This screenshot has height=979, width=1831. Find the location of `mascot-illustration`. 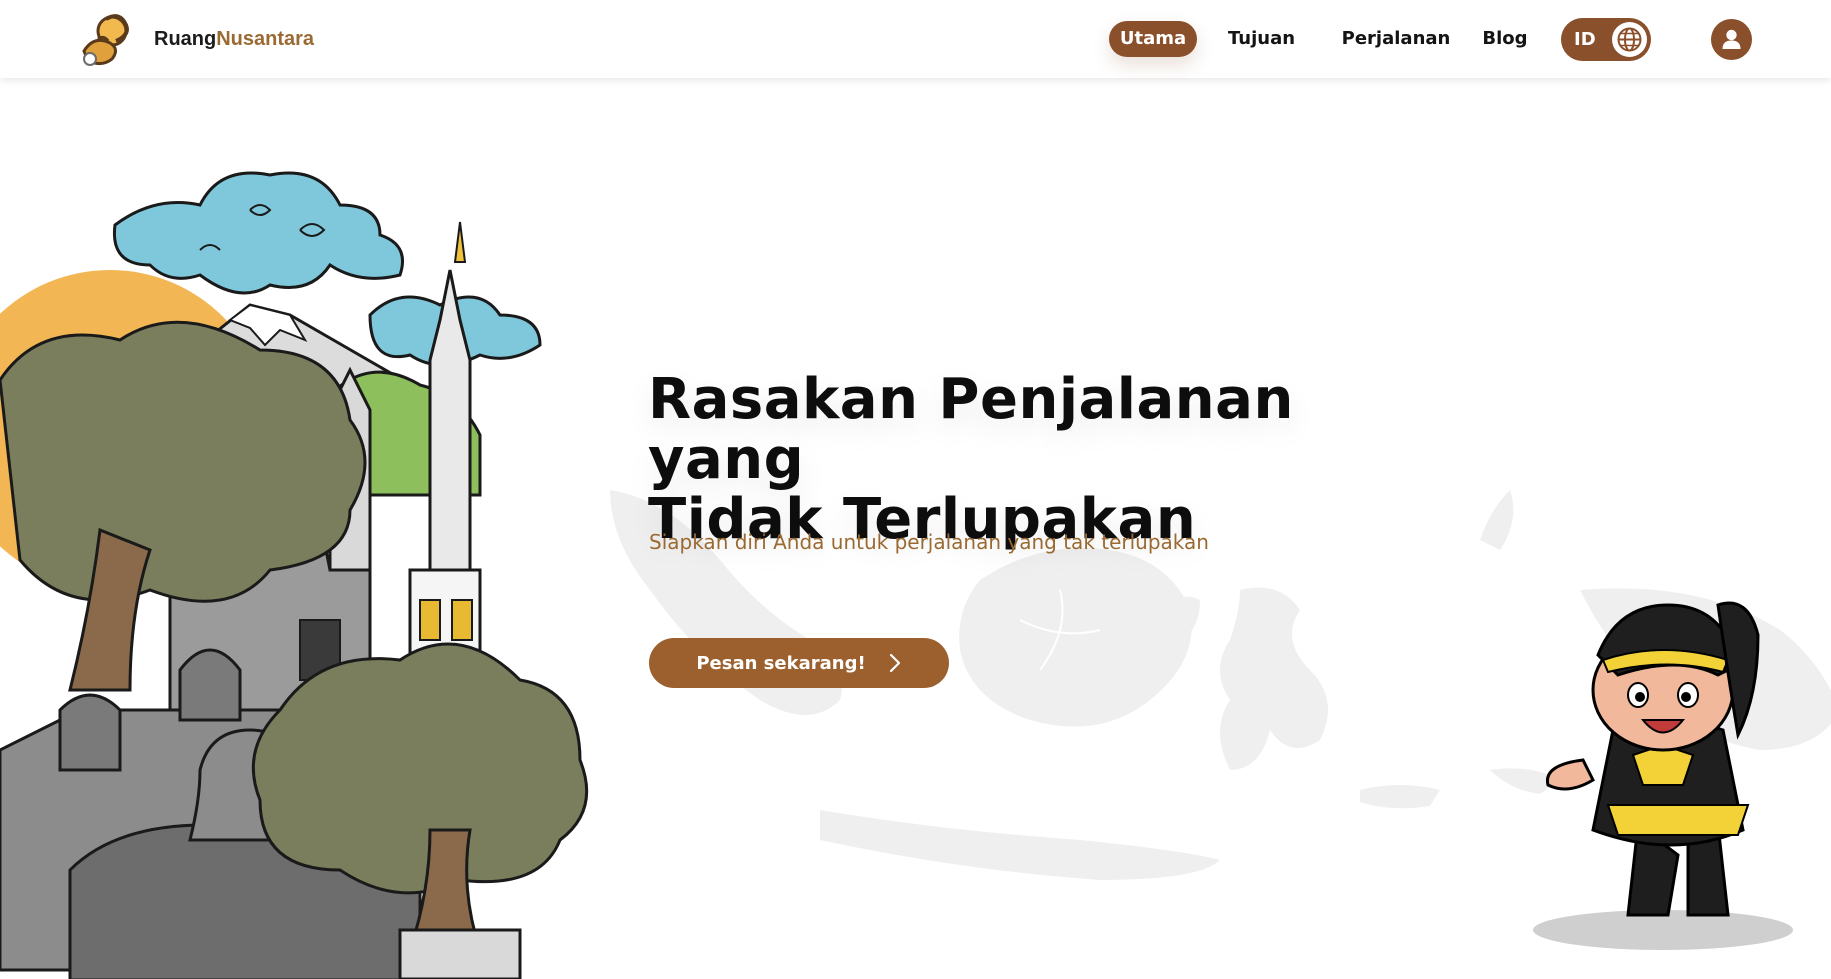

mascot-illustration is located at coordinates (1663, 775).